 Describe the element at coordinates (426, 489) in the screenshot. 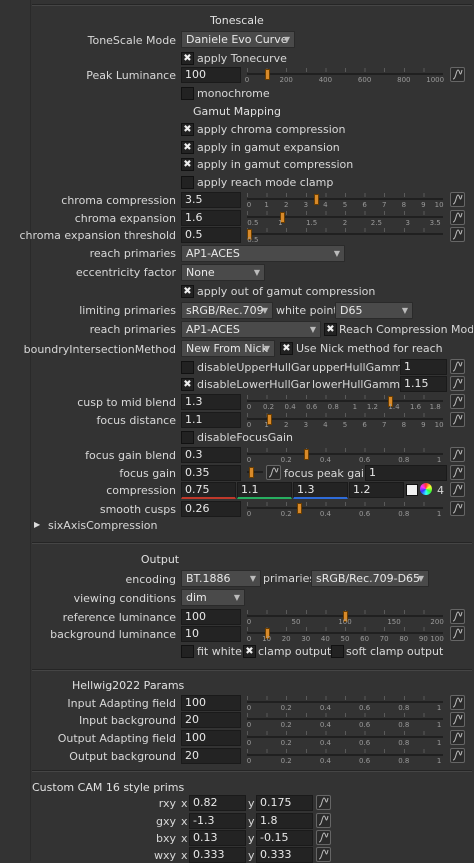

I see `color-wheel-icon` at that location.